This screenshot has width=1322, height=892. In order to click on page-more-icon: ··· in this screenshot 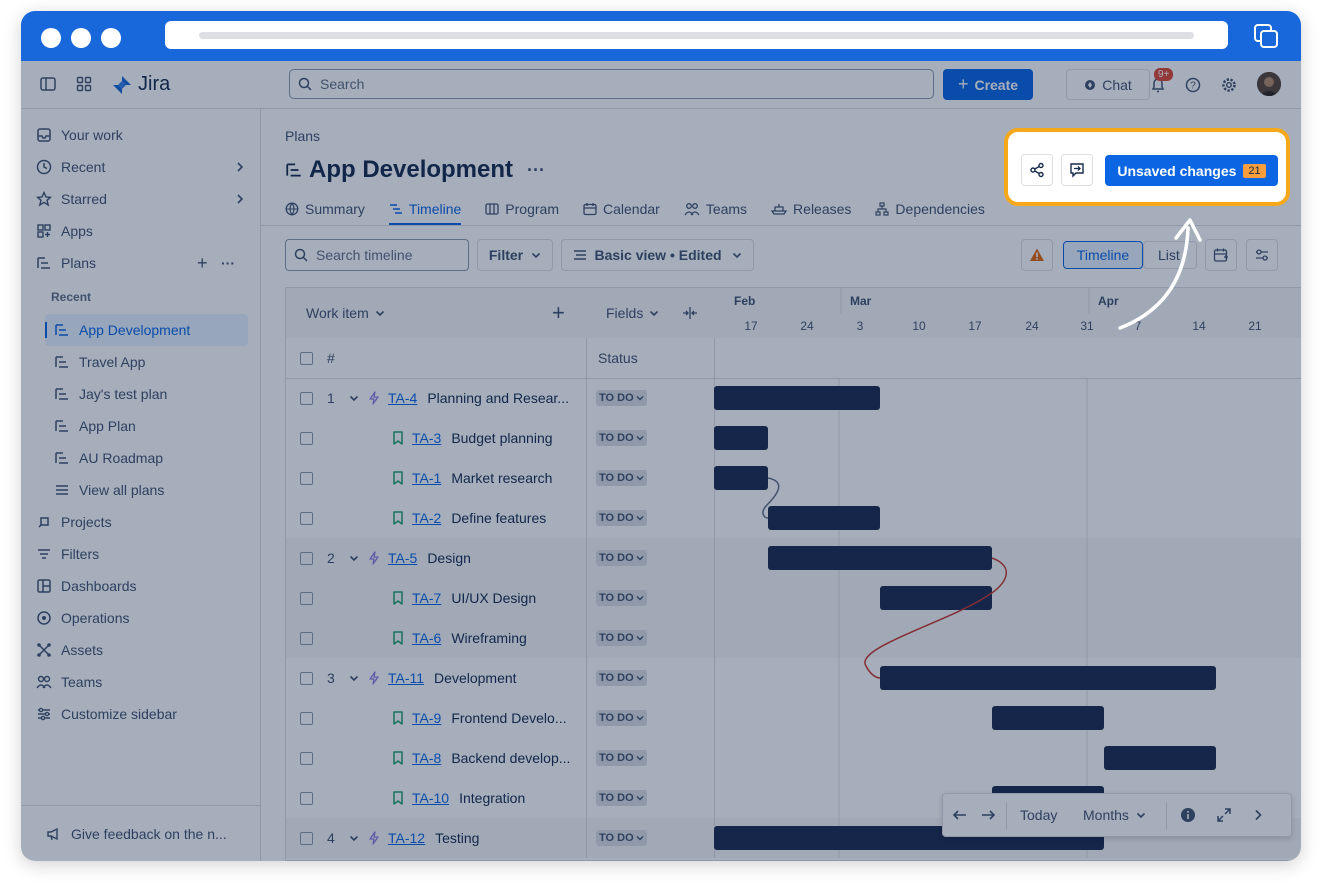, I will do `click(536, 170)`.